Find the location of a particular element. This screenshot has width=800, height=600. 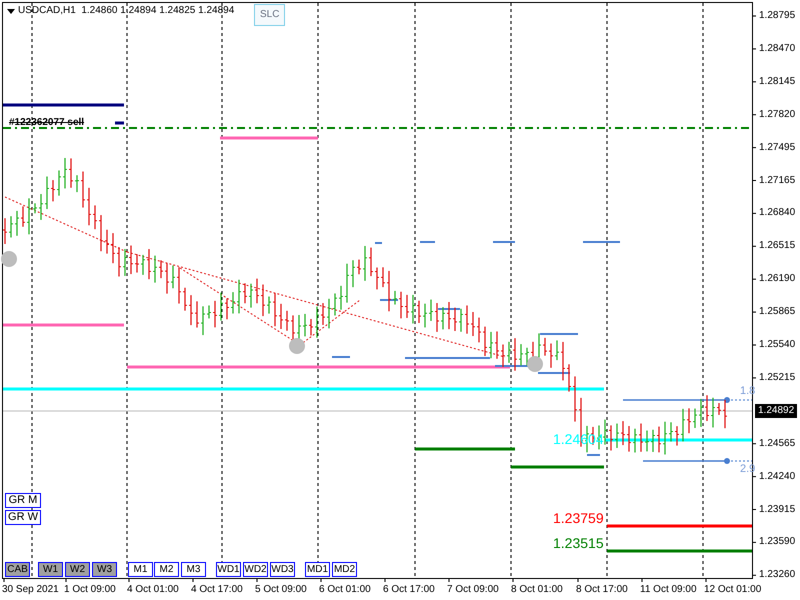

price-label: 1.28145 is located at coordinates (777, 81).